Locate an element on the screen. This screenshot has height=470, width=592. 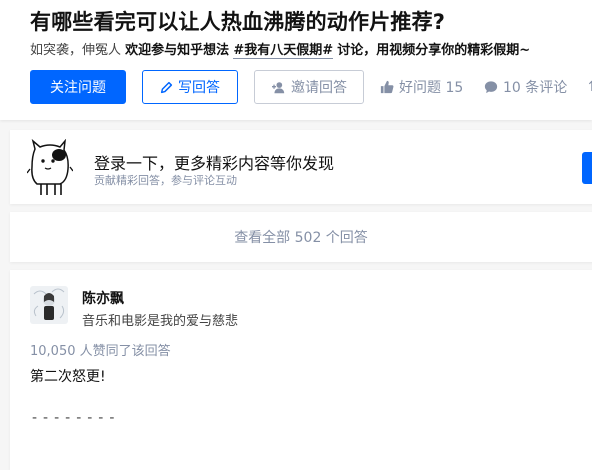
author-bio: 音乐和电影是我的爱与慈悲 is located at coordinates (160, 321).